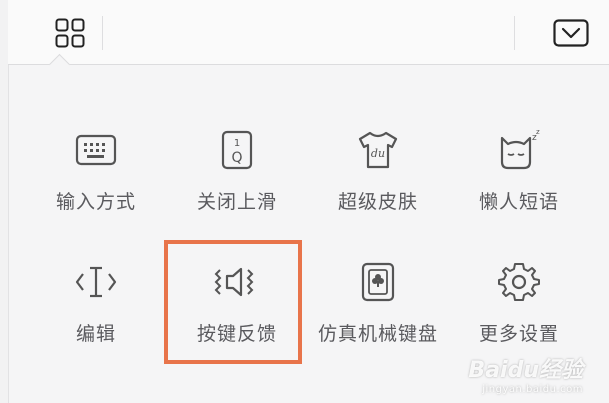 Image resolution: width=609 pixels, height=403 pixels. What do you see at coordinates (377, 334) in the screenshot?
I see `menu-item-label: 仿真机械键盘` at bounding box center [377, 334].